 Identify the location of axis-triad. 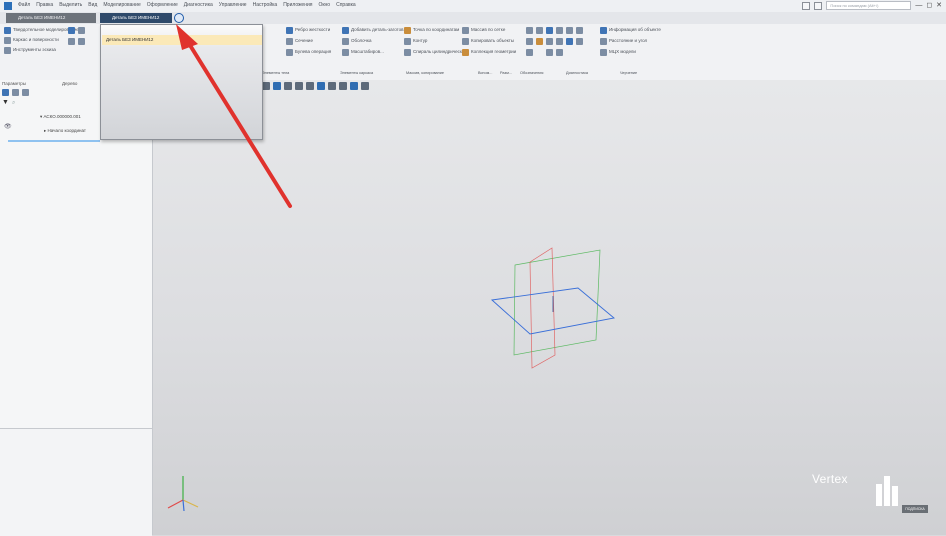
(183, 494).